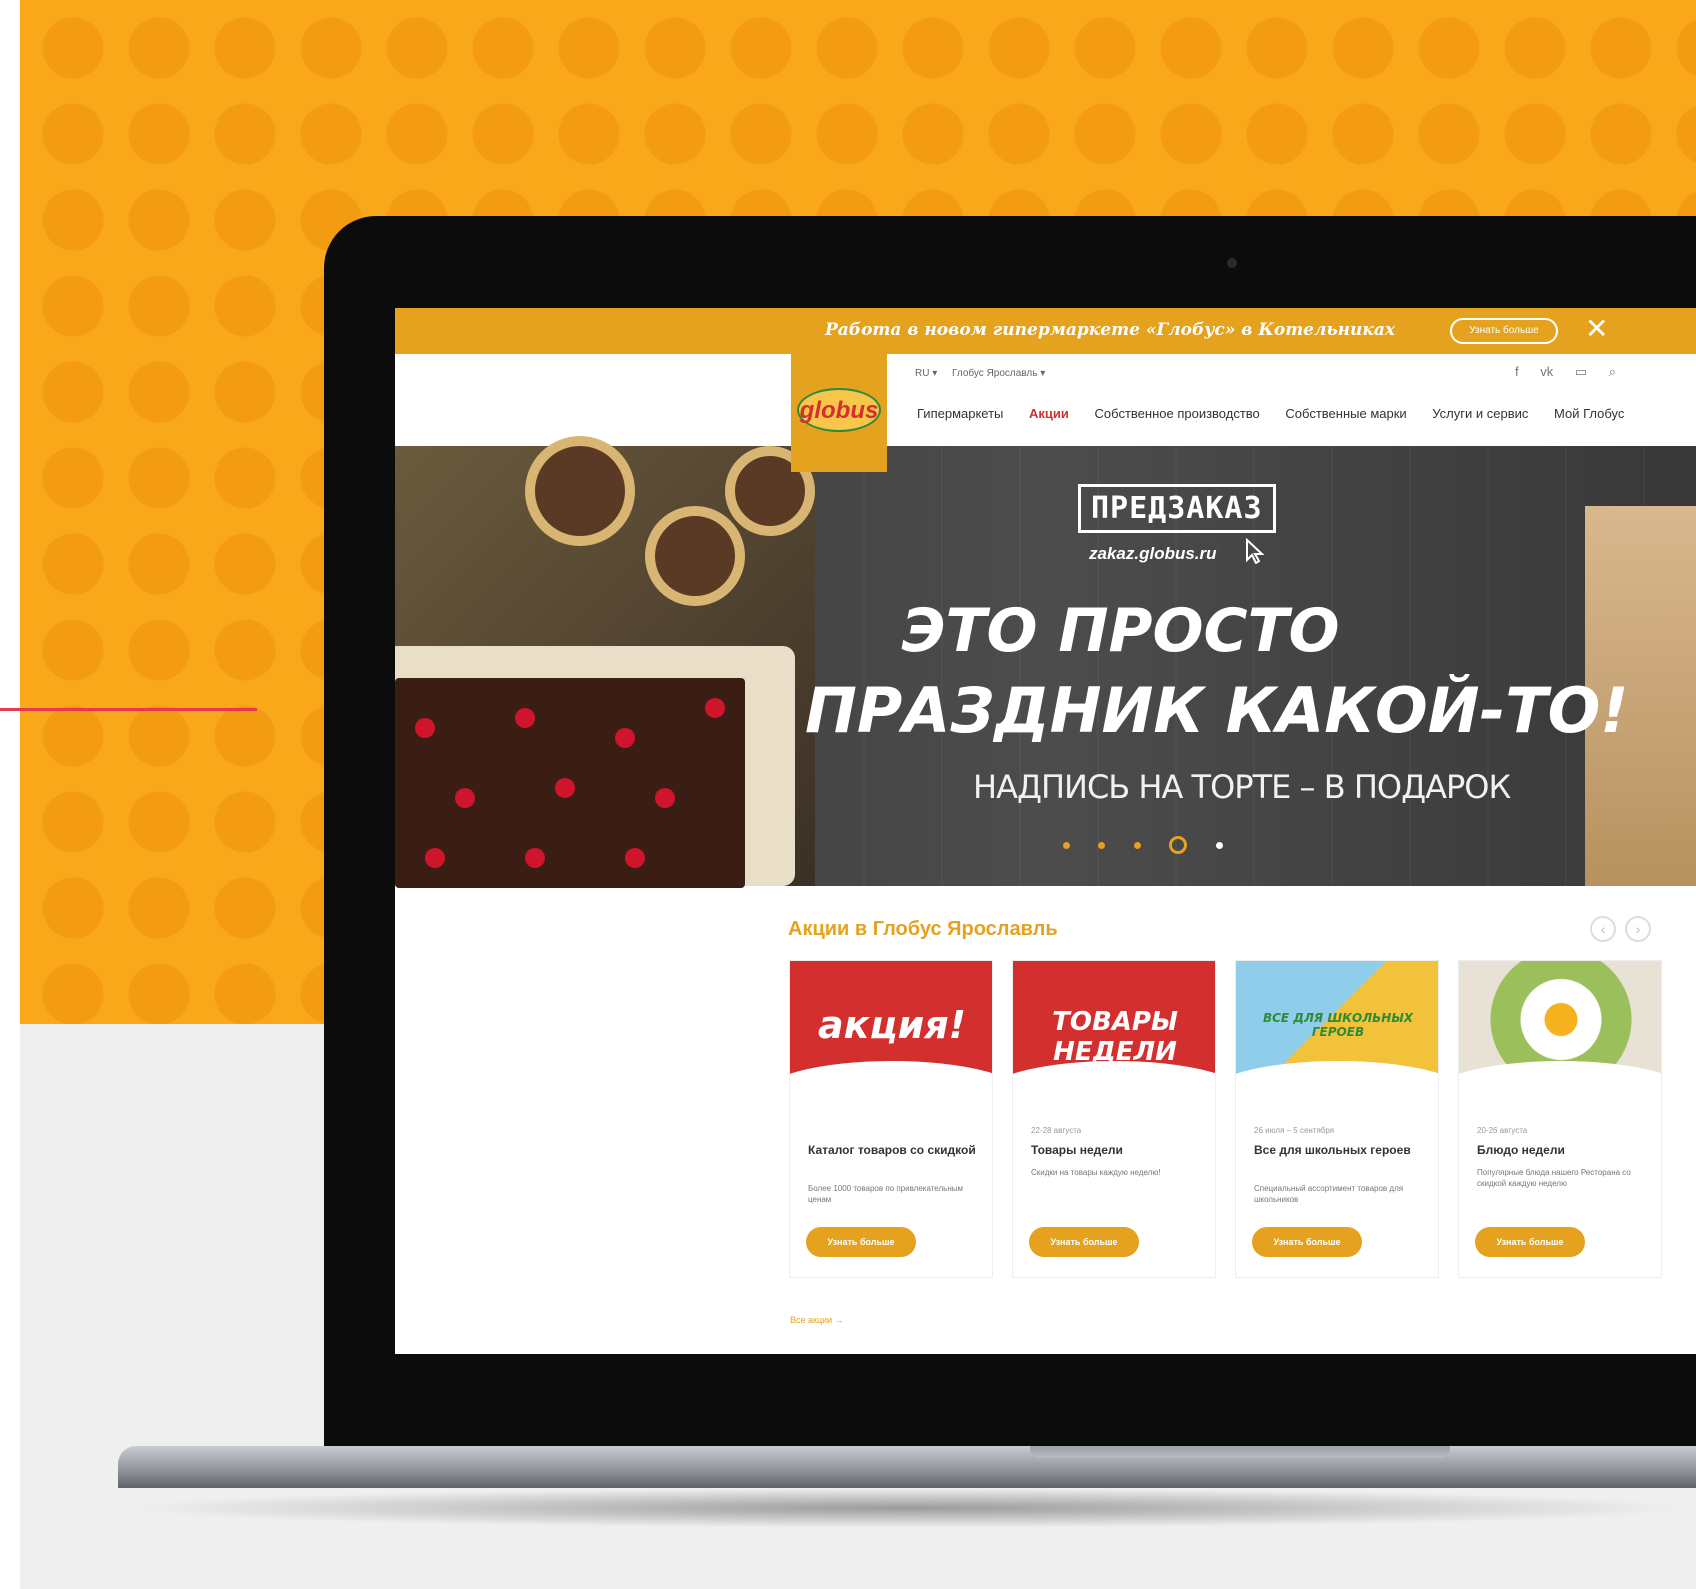 This screenshot has width=1696, height=1589. What do you see at coordinates (1596, 329) in the screenshot?
I see `close-icon: ✕` at bounding box center [1596, 329].